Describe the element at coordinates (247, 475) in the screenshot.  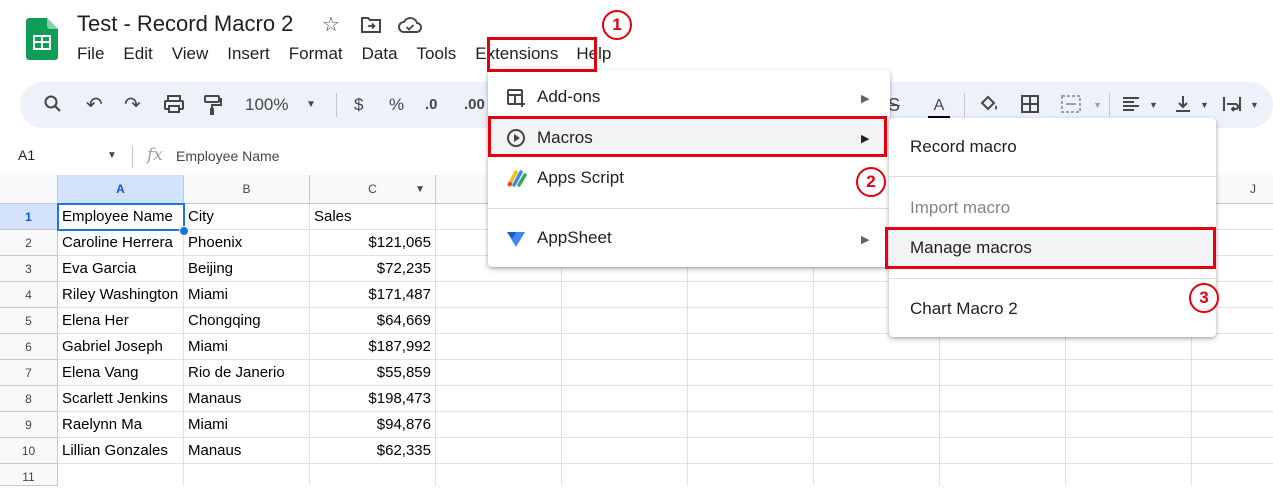
I see `empty-cells` at that location.